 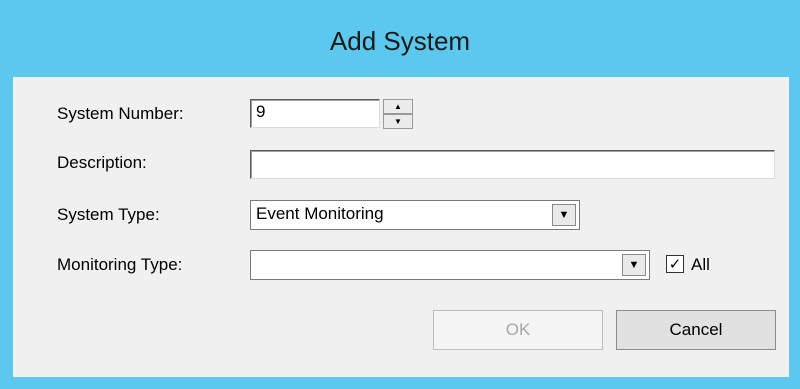 What do you see at coordinates (320, 213) in the screenshot?
I see `system-type-value: Event Monitoring` at bounding box center [320, 213].